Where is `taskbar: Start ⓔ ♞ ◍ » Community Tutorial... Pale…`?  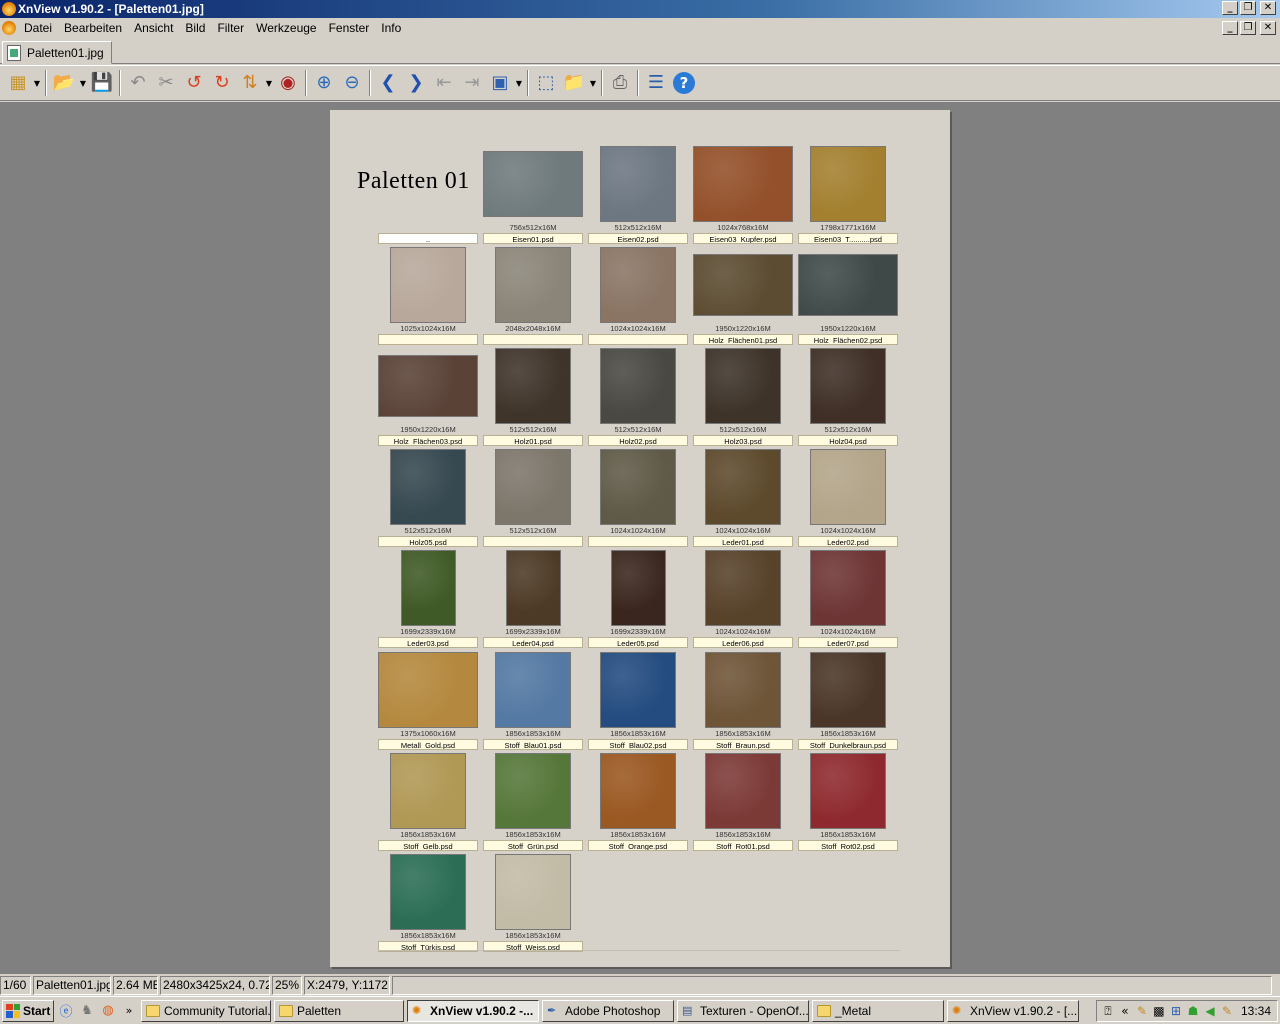
taskbar: Start ⓔ ♞ ◍ » Community Tutorial... Pale… is located at coordinates (640, 1010).